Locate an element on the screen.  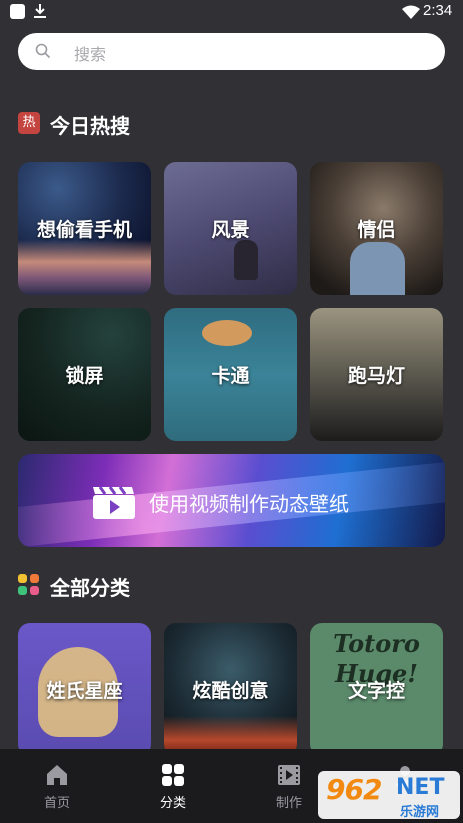
wifi-icon is located at coordinates (411, 12).